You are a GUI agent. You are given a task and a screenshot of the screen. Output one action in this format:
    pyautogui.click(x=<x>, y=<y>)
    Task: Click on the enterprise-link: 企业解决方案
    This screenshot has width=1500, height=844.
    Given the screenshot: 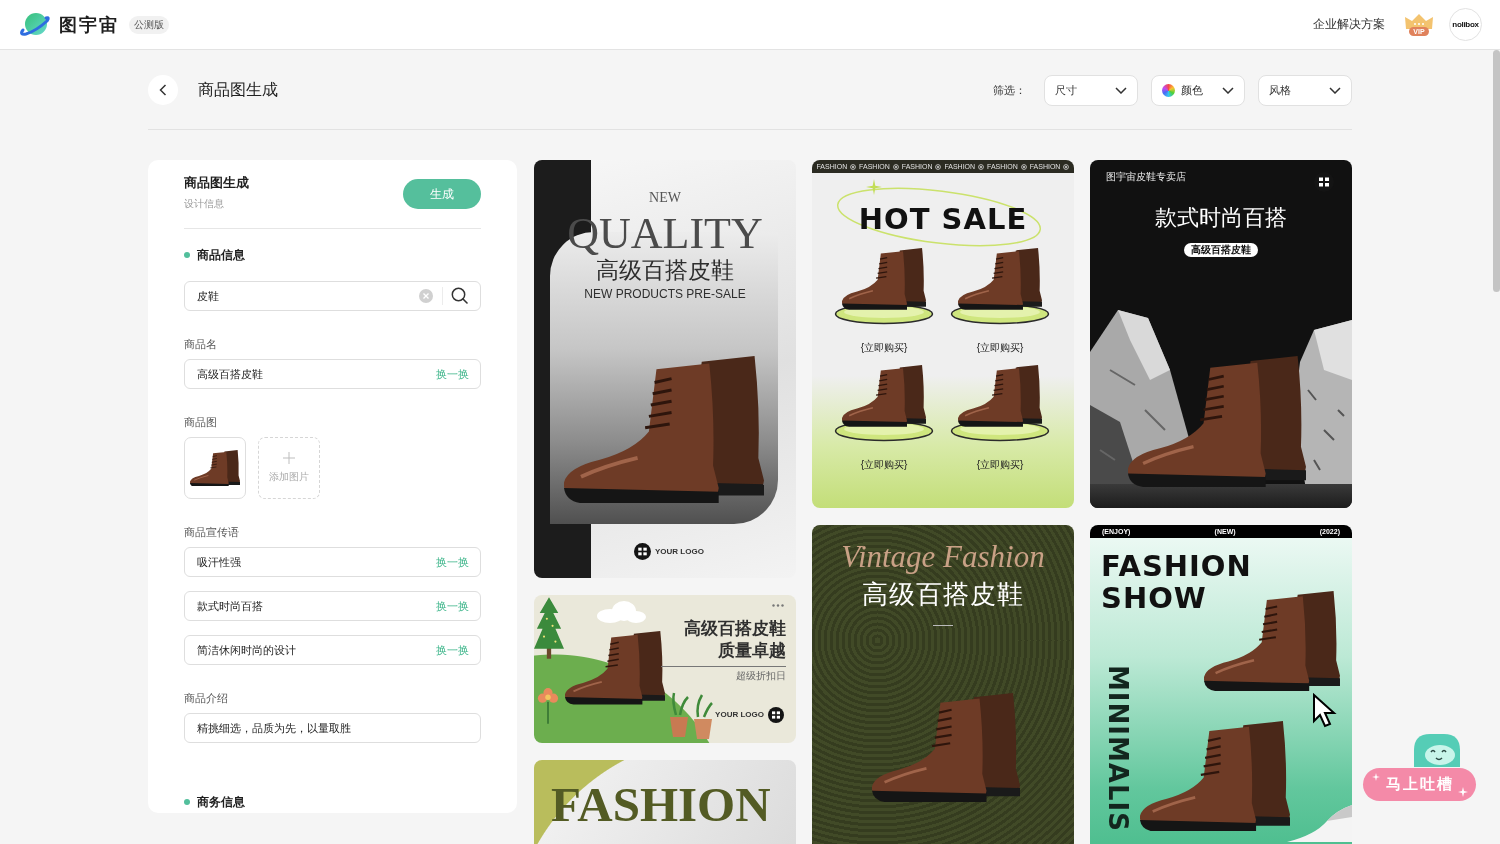 What is the action you would take?
    pyautogui.click(x=1349, y=24)
    